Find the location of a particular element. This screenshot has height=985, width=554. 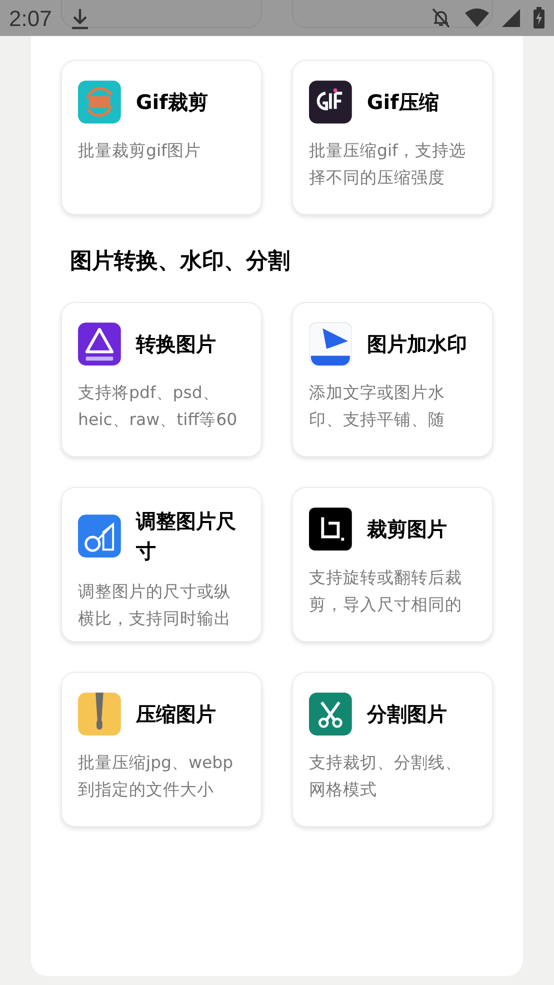

tool-title: 图片加水印 is located at coordinates (417, 344).